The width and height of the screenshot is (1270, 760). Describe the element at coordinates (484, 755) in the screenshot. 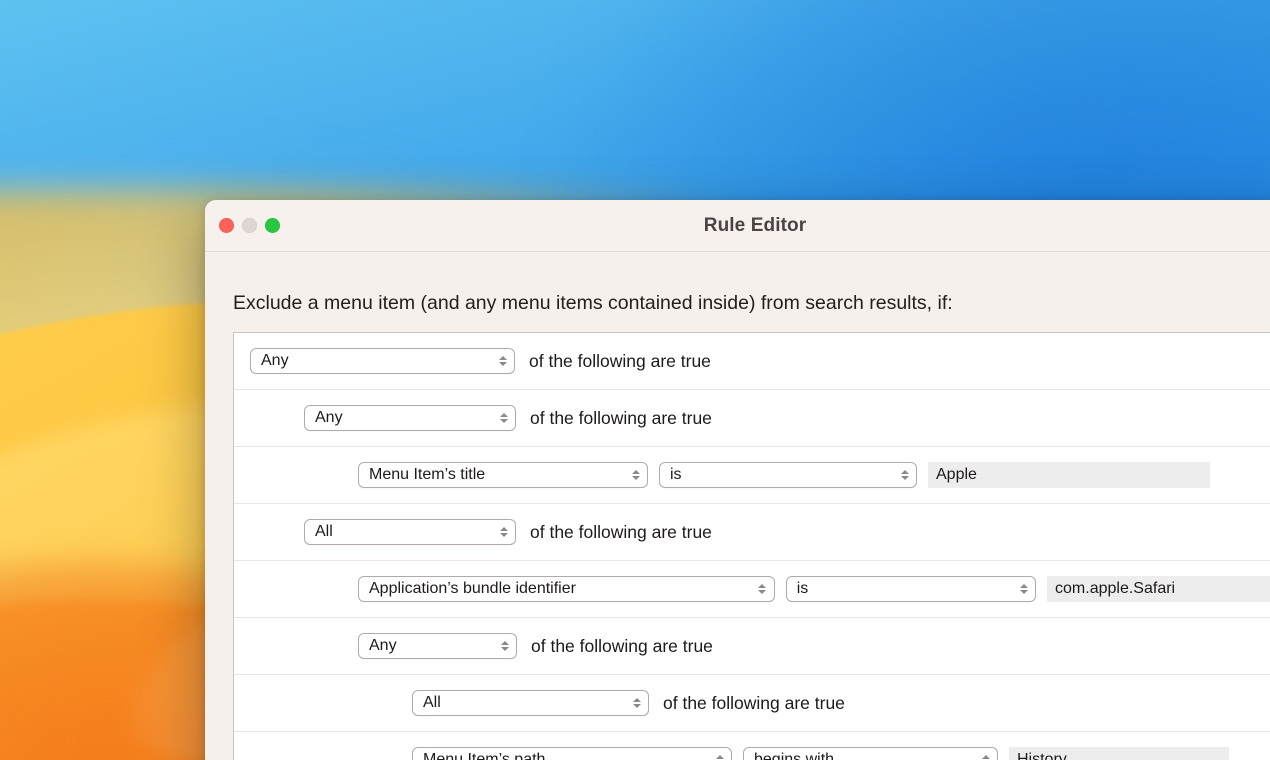

I see `criterion-key-label: Menu Item’s path` at that location.